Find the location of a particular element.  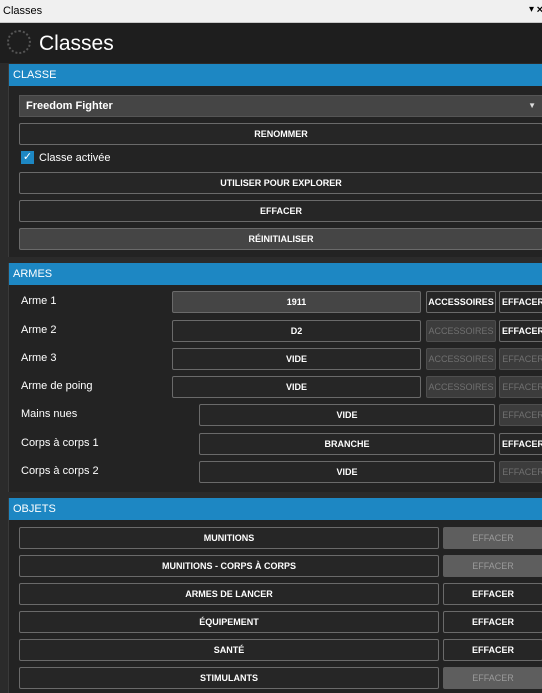

weapon-slot-button: BRANCHE is located at coordinates (347, 444).